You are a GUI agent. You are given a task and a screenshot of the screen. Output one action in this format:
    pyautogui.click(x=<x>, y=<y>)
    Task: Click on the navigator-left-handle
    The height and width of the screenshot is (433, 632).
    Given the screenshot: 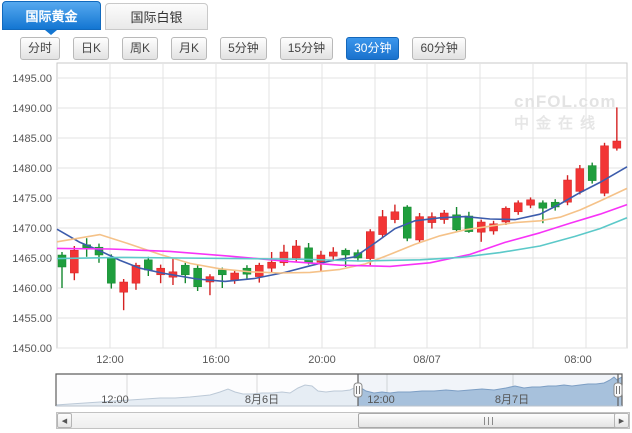 What is the action you would take?
    pyautogui.click(x=358, y=390)
    